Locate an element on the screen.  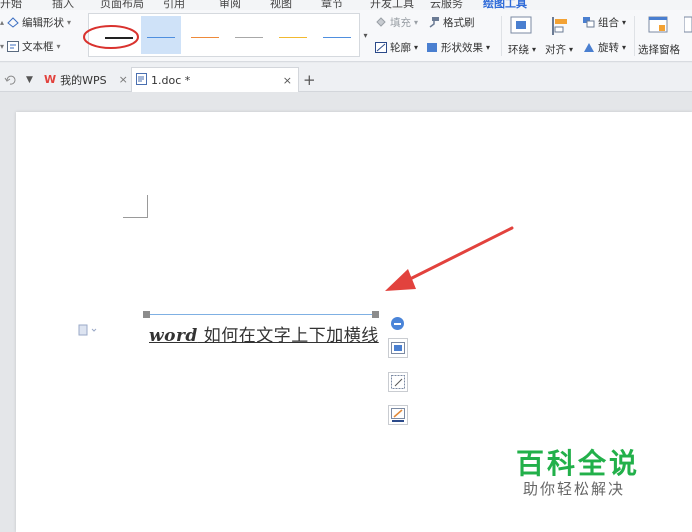
wrap-icon-button is located at coordinates (521, 25).